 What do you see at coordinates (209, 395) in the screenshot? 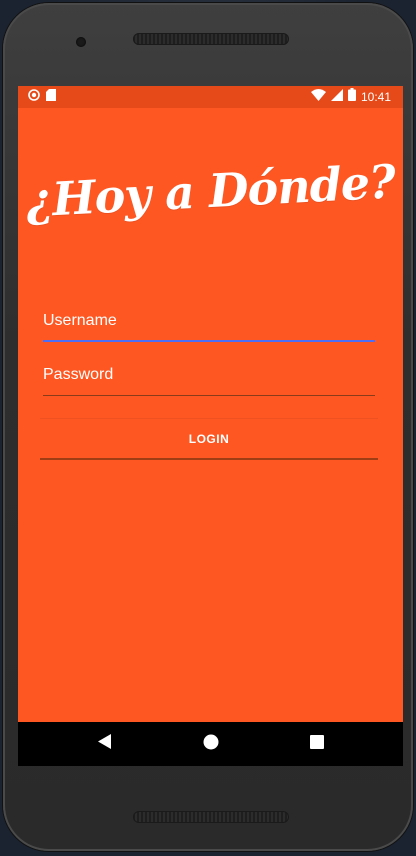
I see `password-underline` at bounding box center [209, 395].